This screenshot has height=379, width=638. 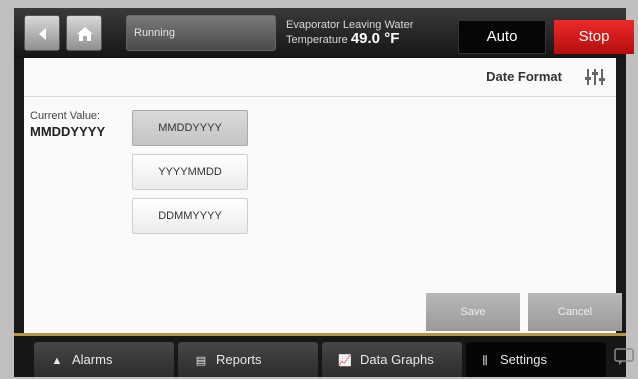 What do you see at coordinates (524, 76) in the screenshot?
I see `page-title: Date Format` at bounding box center [524, 76].